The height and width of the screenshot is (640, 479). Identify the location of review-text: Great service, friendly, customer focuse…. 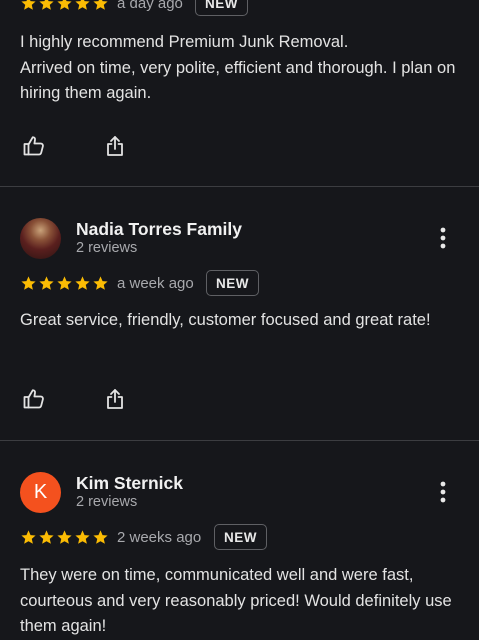
(225, 320).